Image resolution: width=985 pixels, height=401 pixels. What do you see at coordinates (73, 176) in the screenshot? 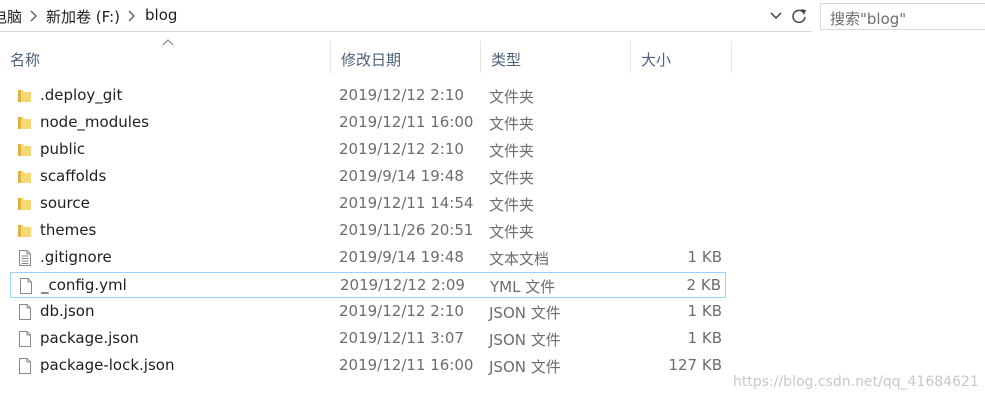
I see `file-name: scaffolds` at bounding box center [73, 176].